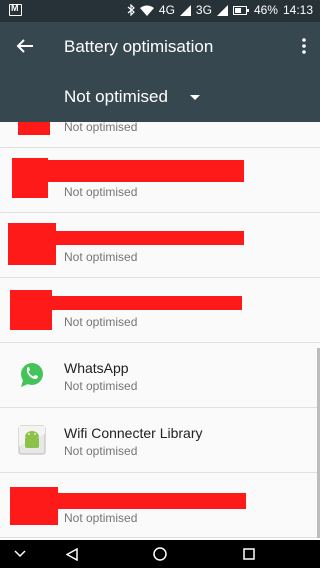  I want to click on page-title: Battery optimisation, so click(139, 46).